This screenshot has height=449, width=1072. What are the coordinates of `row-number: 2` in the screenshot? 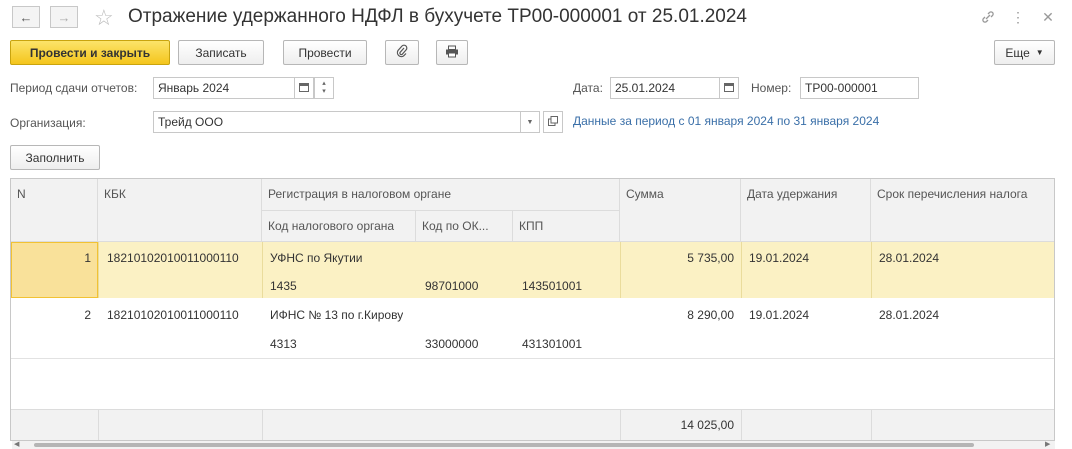 It's located at (51, 315).